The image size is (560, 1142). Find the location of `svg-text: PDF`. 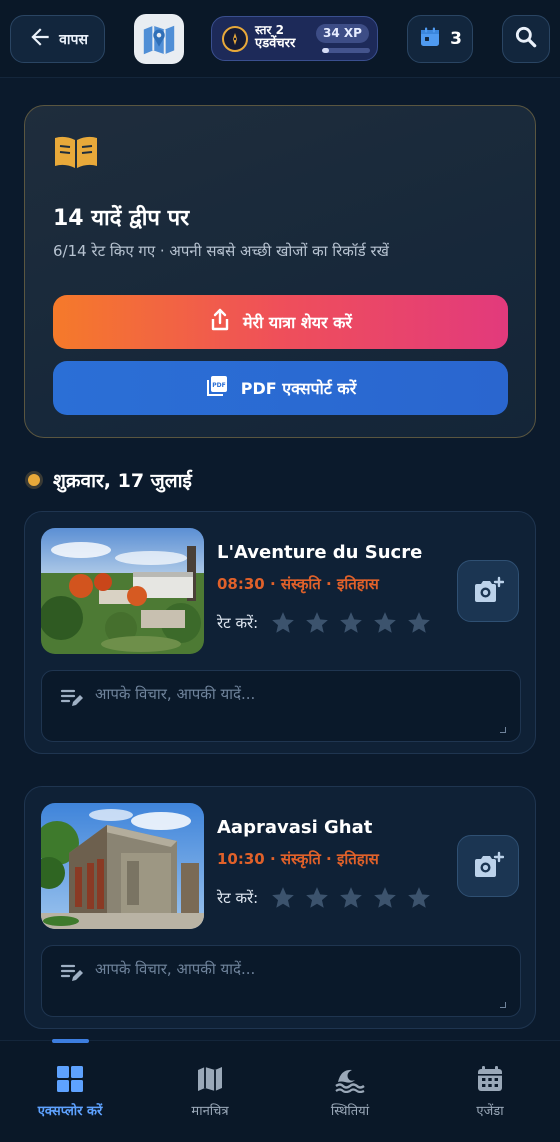

svg-text: PDF is located at coordinates (218, 385).